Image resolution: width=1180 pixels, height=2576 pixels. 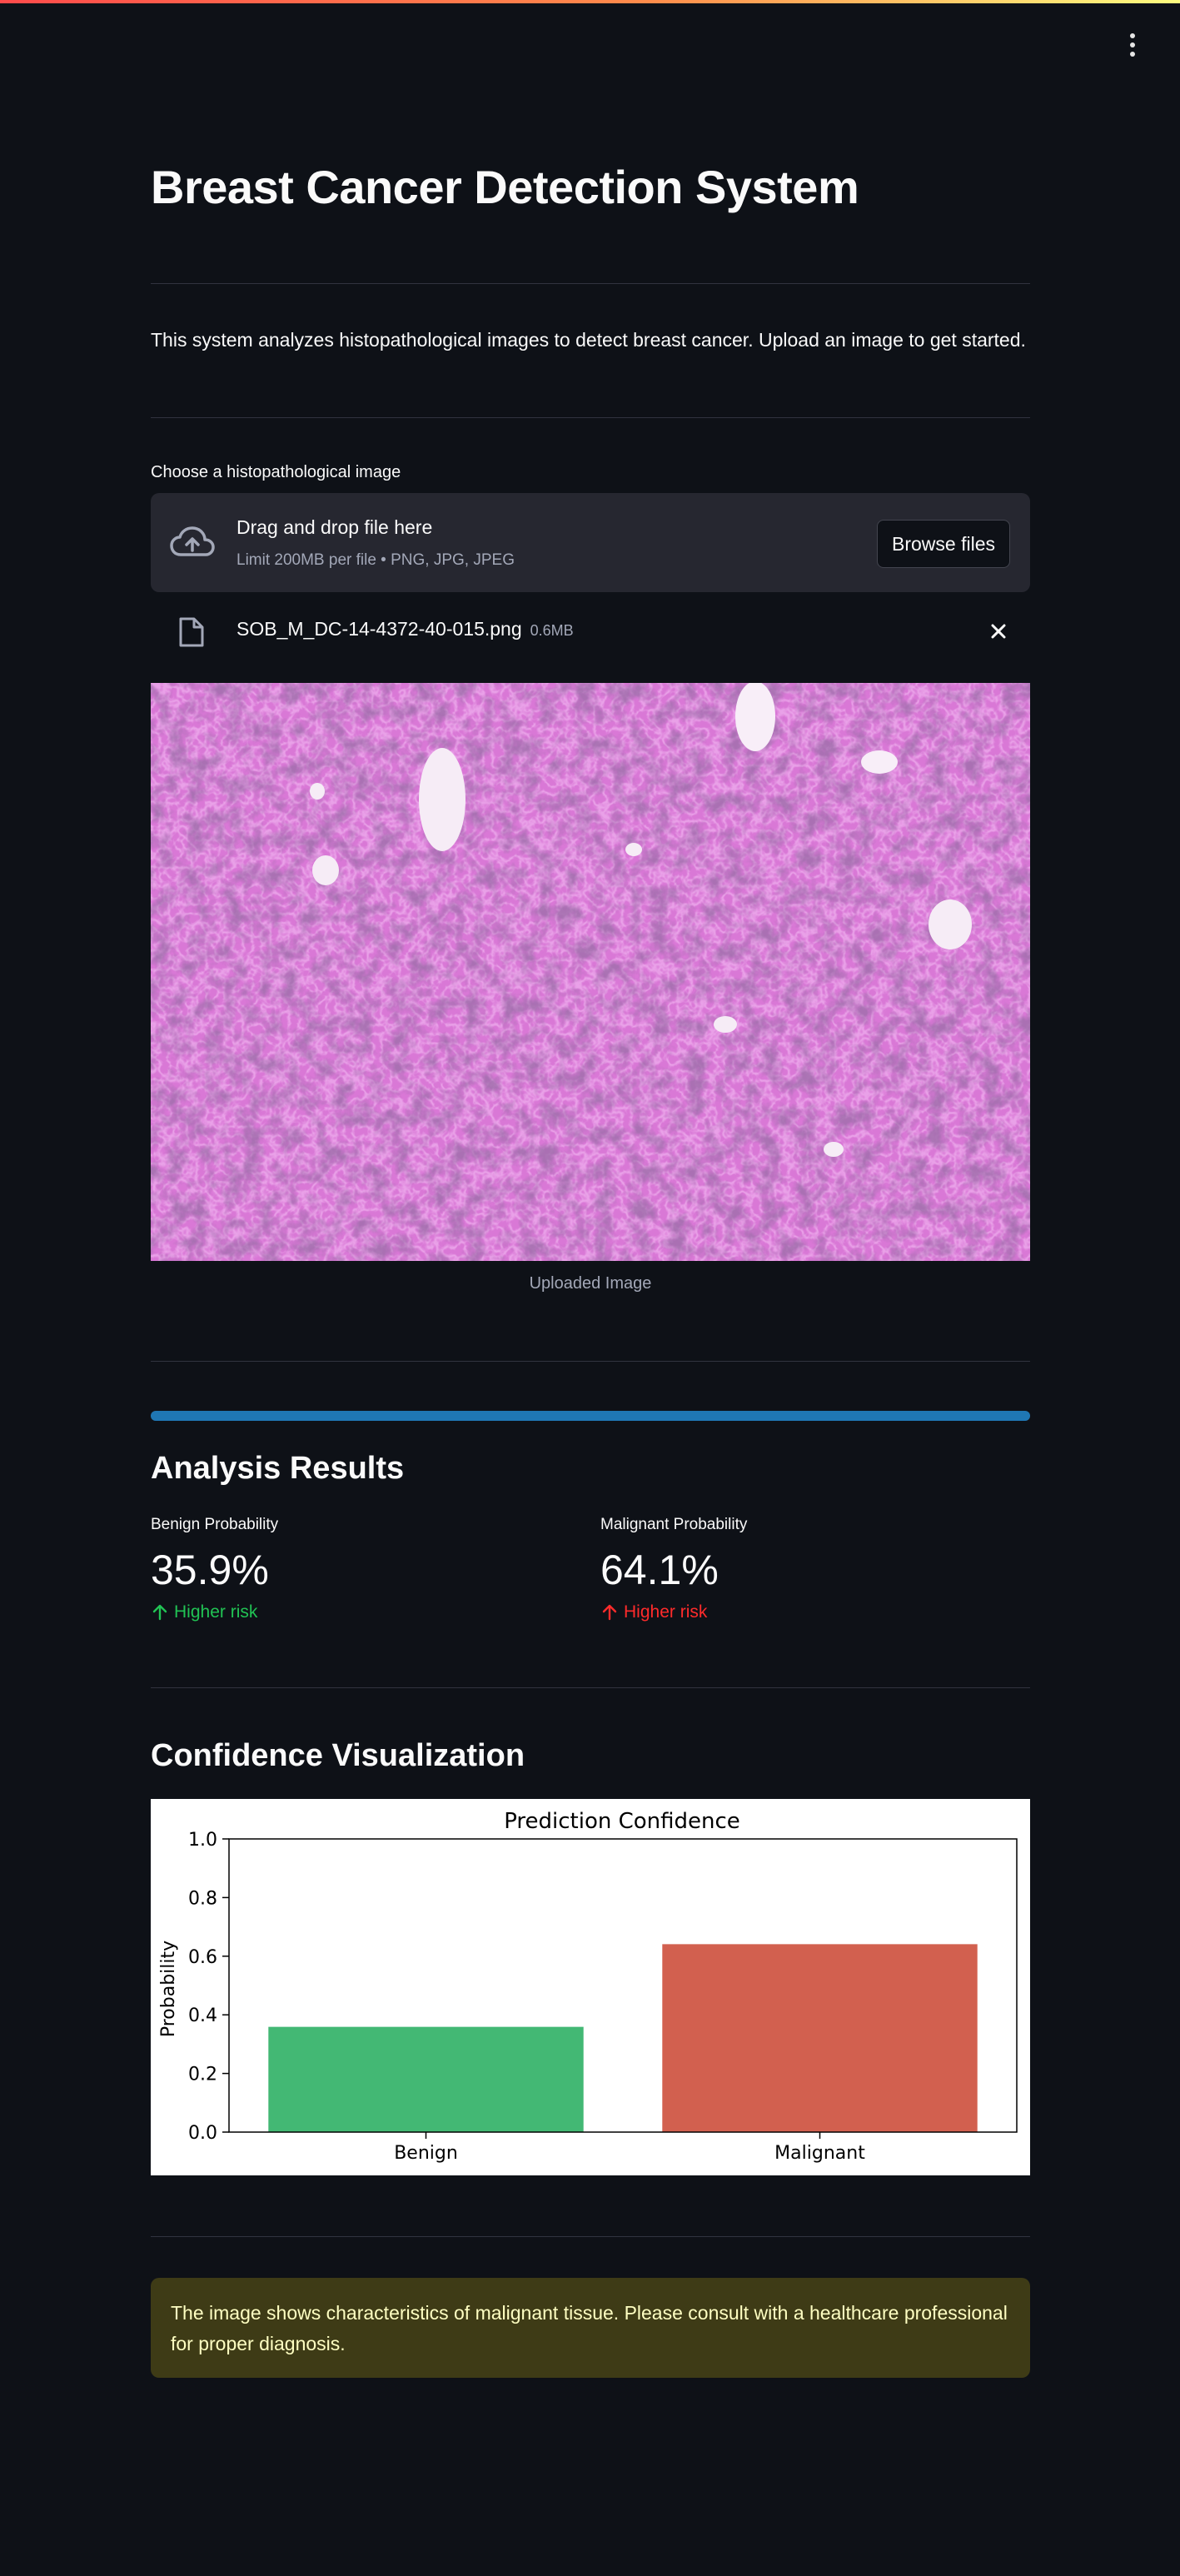 I want to click on benign-metric-delta: Higher risk, so click(x=359, y=1612).